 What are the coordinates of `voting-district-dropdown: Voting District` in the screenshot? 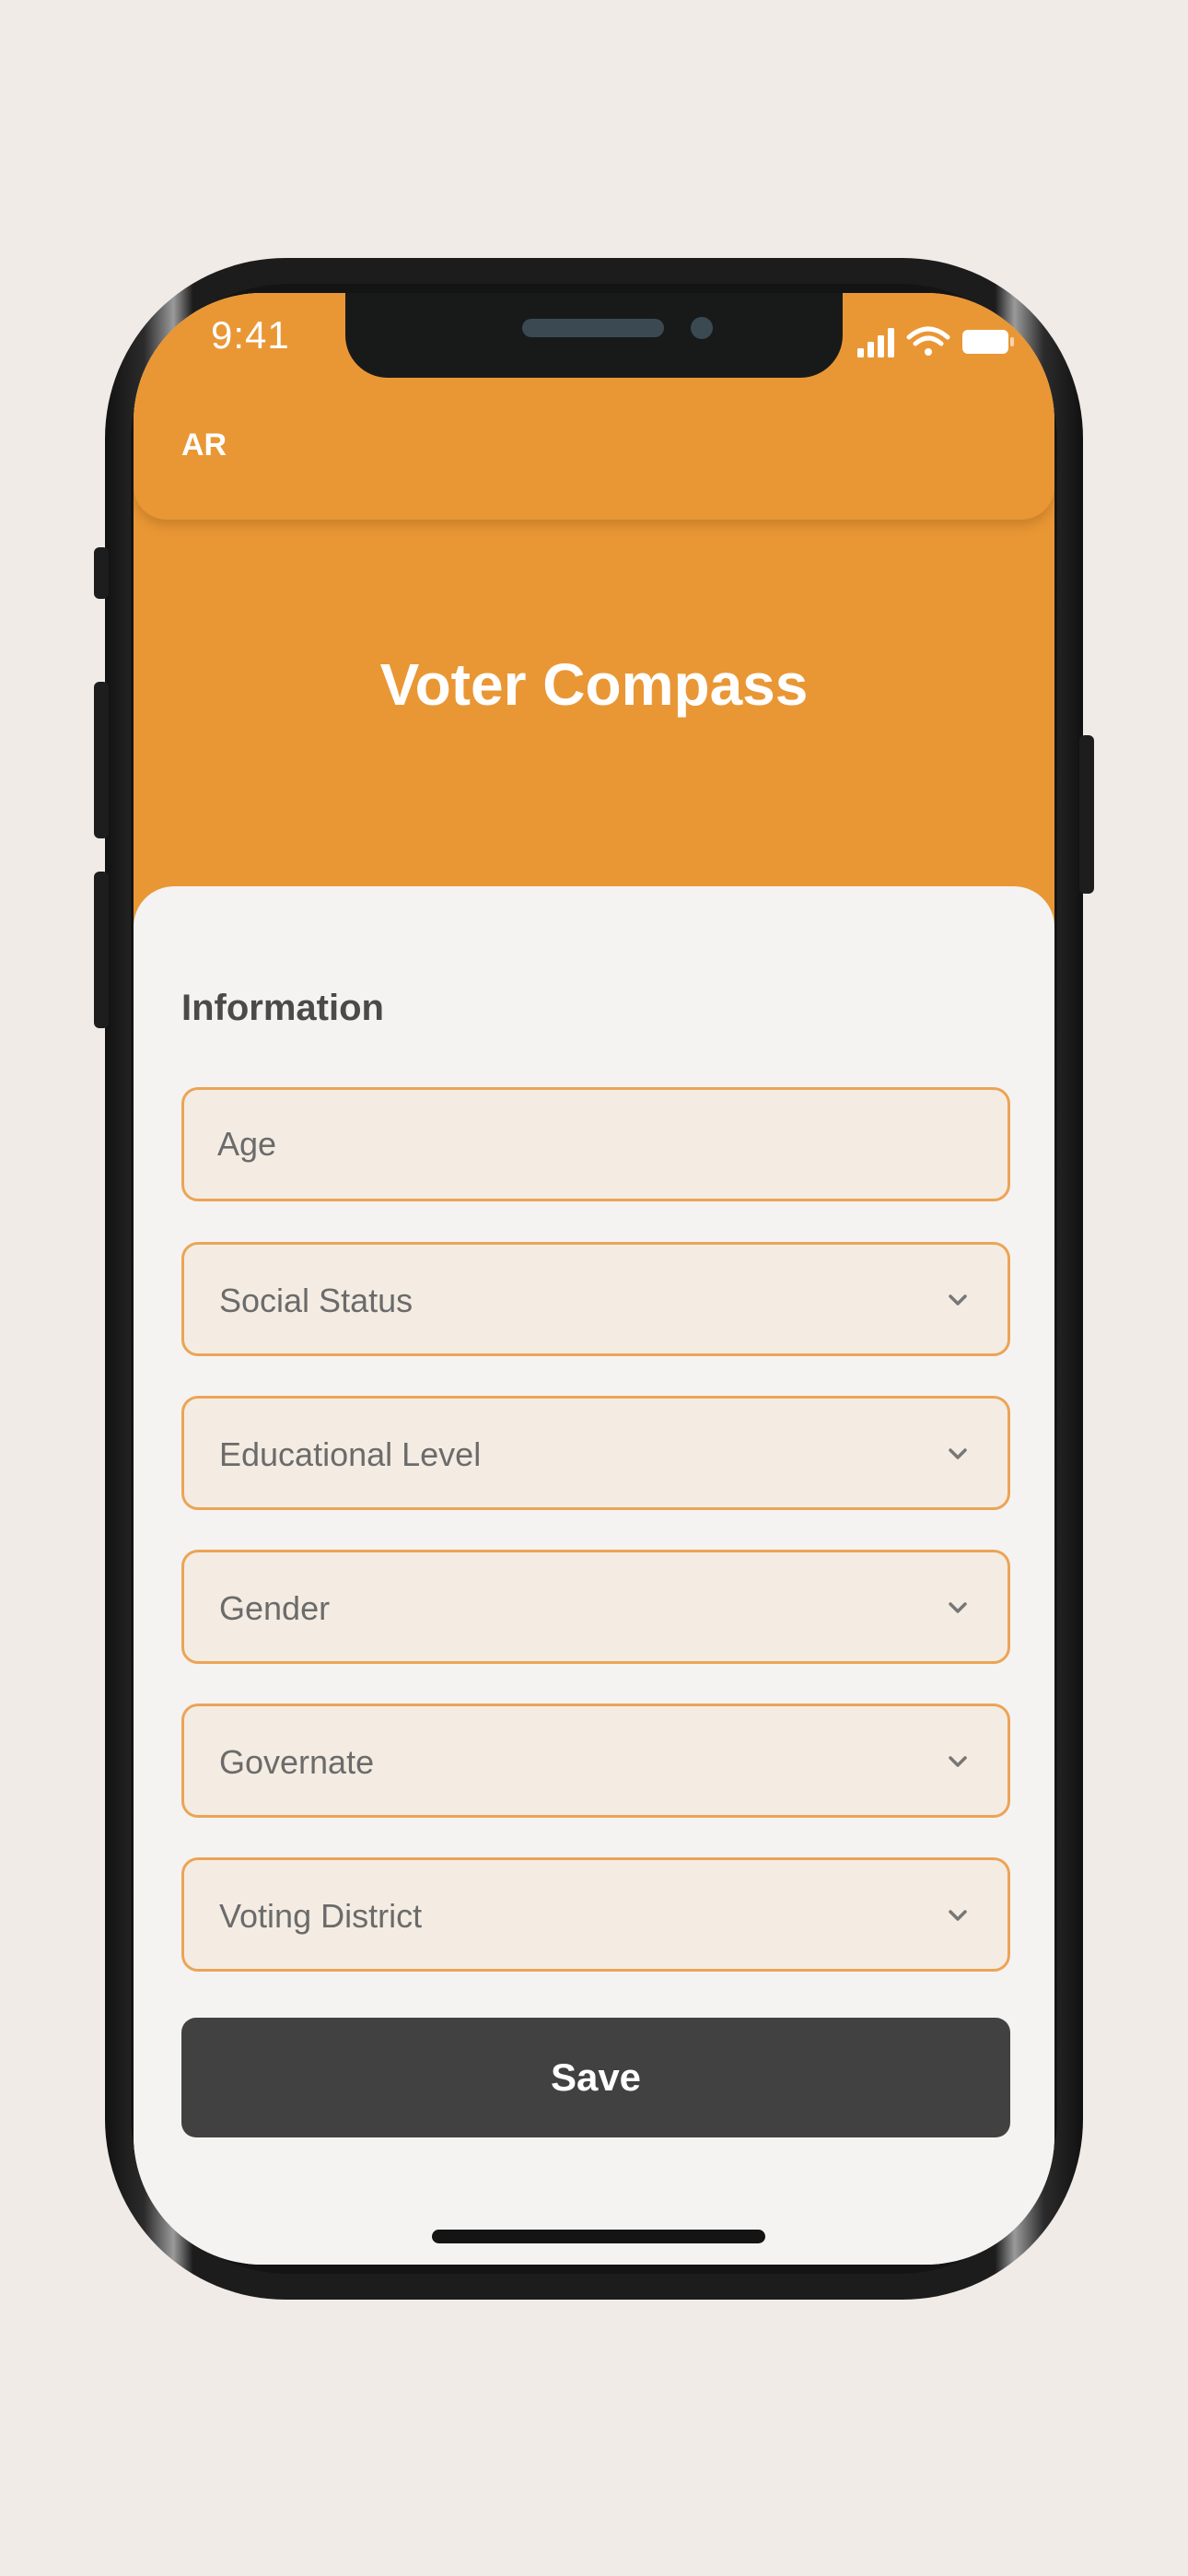 It's located at (595, 1914).